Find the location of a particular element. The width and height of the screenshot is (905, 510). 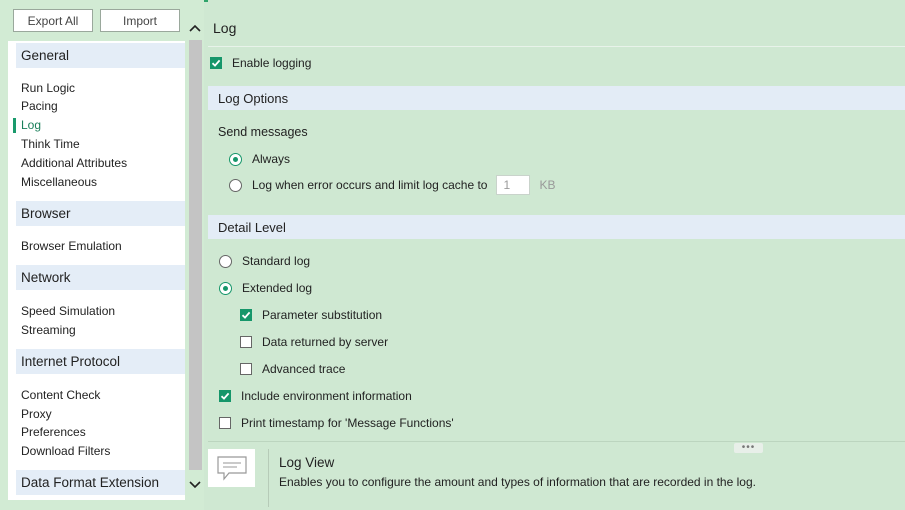

enable-logging-row: Enable logging is located at coordinates (260, 63).